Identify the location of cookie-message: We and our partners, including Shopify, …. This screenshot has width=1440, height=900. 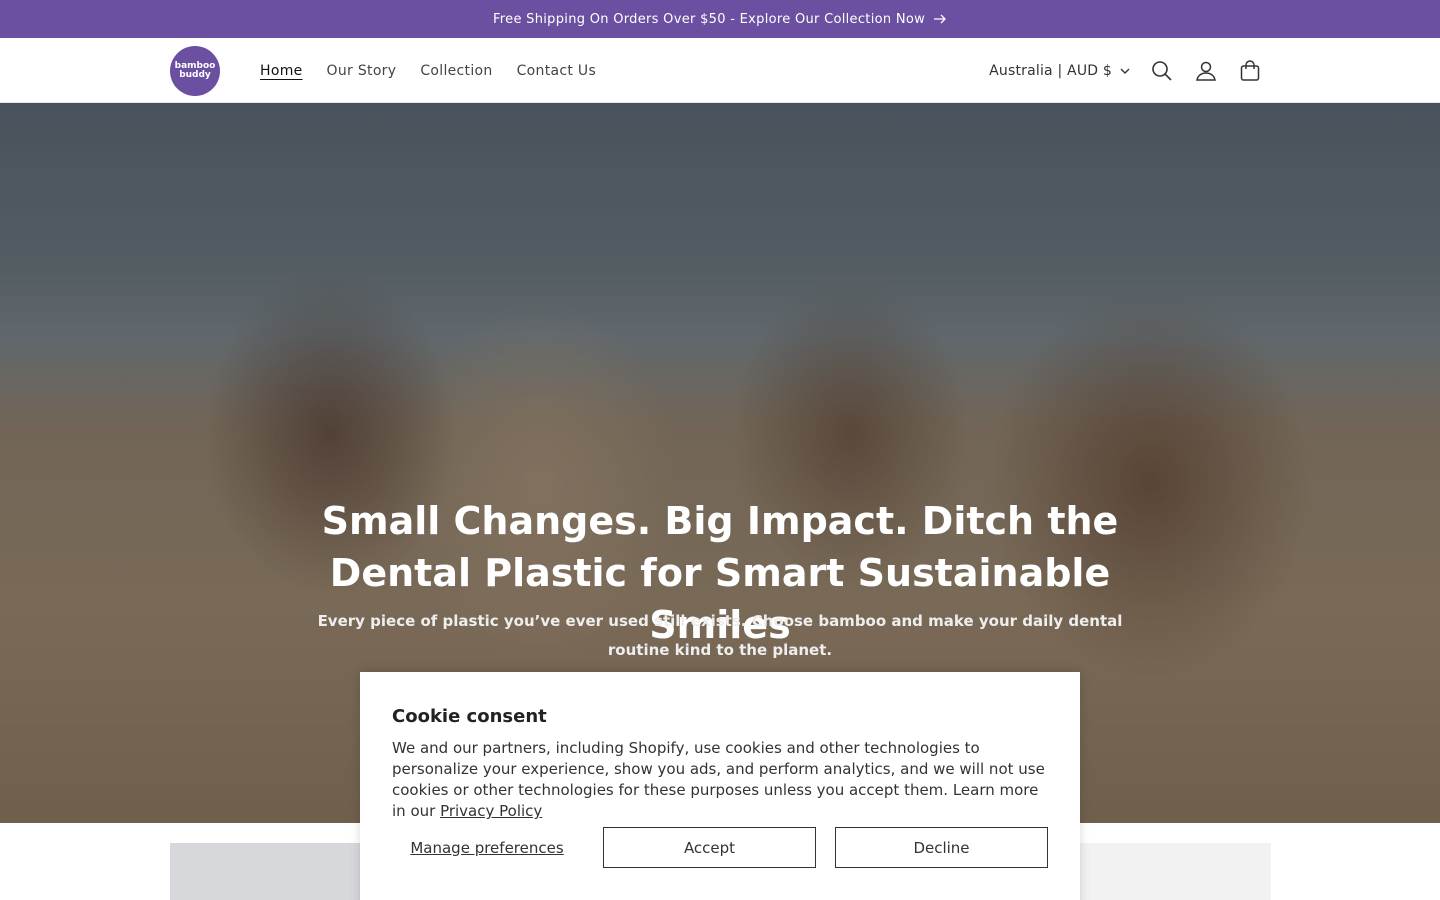
(722, 780).